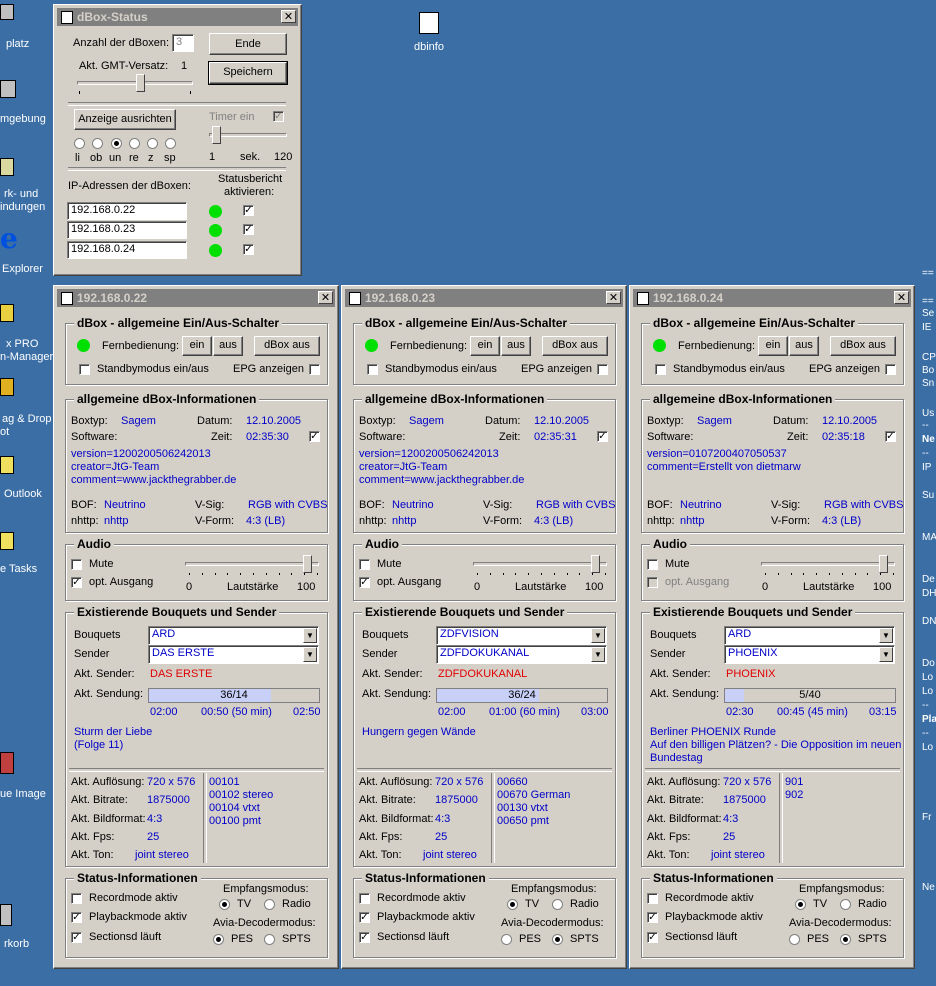  What do you see at coordinates (7, 313) in the screenshot?
I see `pro-manager-icon` at bounding box center [7, 313].